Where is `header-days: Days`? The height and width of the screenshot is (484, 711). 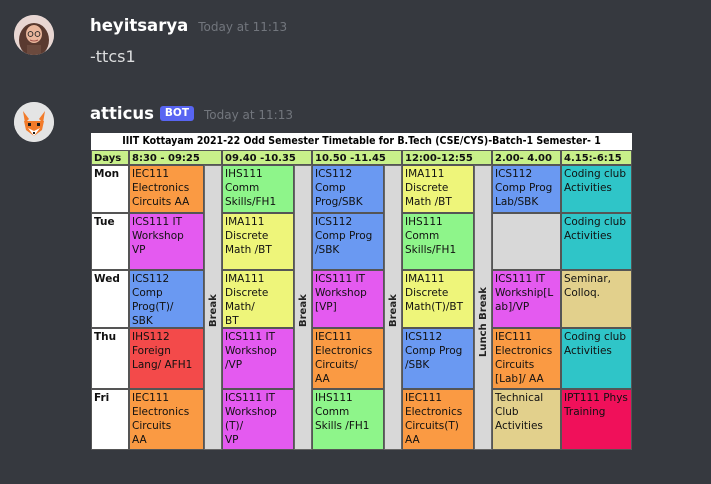 header-days: Days is located at coordinates (110, 157).